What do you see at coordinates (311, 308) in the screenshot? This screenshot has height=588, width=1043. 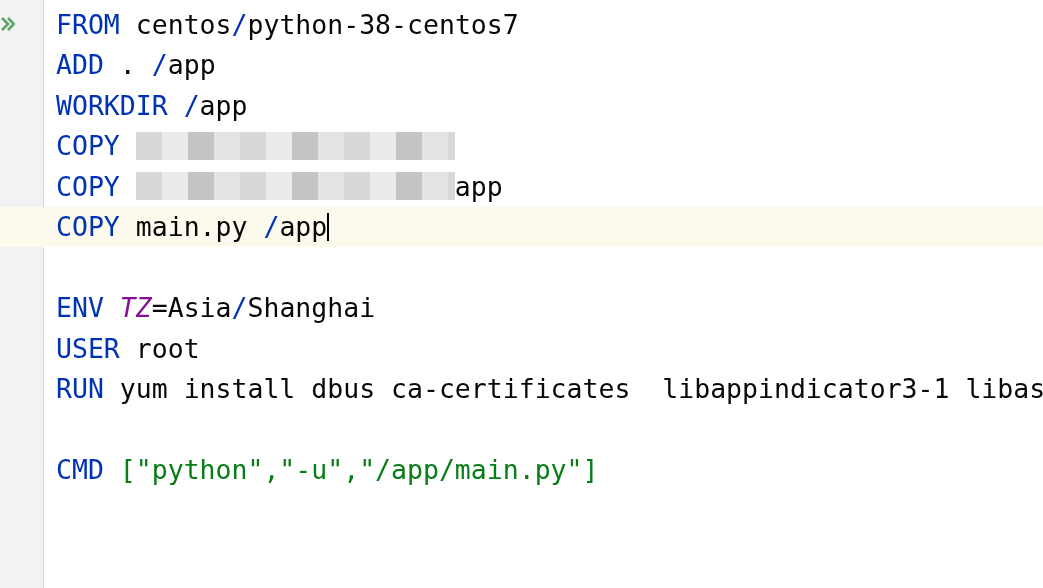 I see `code-text: Shanghai` at bounding box center [311, 308].